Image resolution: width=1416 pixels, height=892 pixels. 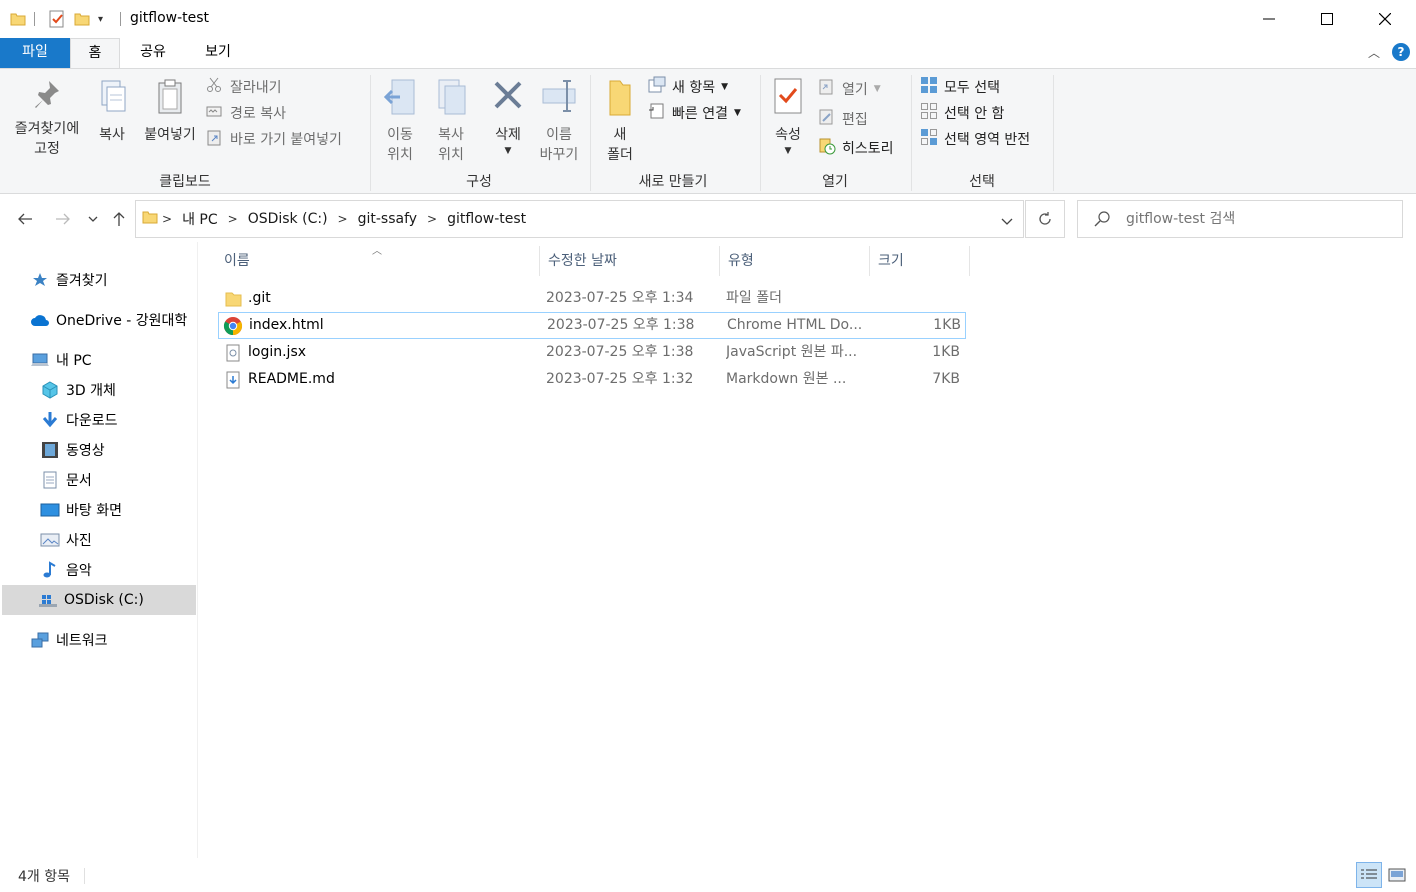 What do you see at coordinates (50, 540) in the screenshot?
I see `picture-icon` at bounding box center [50, 540].